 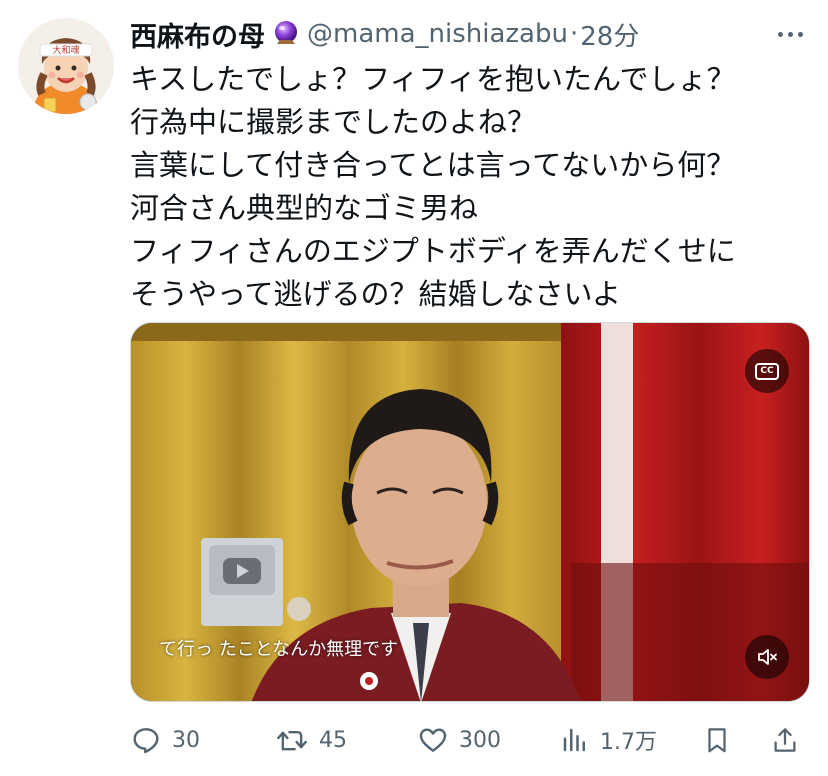 I want to click on display-name: 西麻布の母, so click(x=197, y=34).